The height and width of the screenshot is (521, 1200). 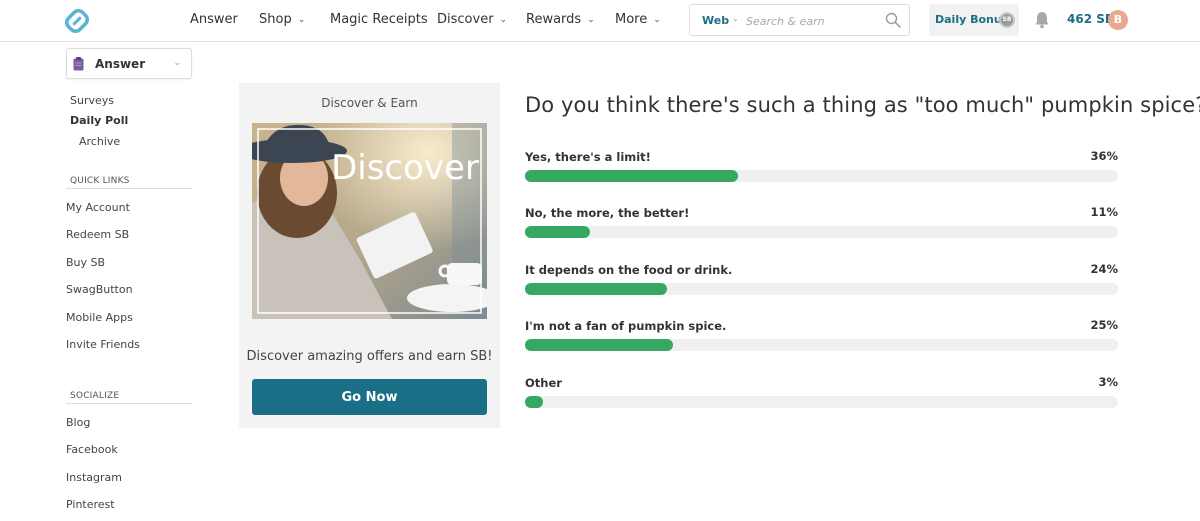 I want to click on search-icon, so click(x=893, y=20).